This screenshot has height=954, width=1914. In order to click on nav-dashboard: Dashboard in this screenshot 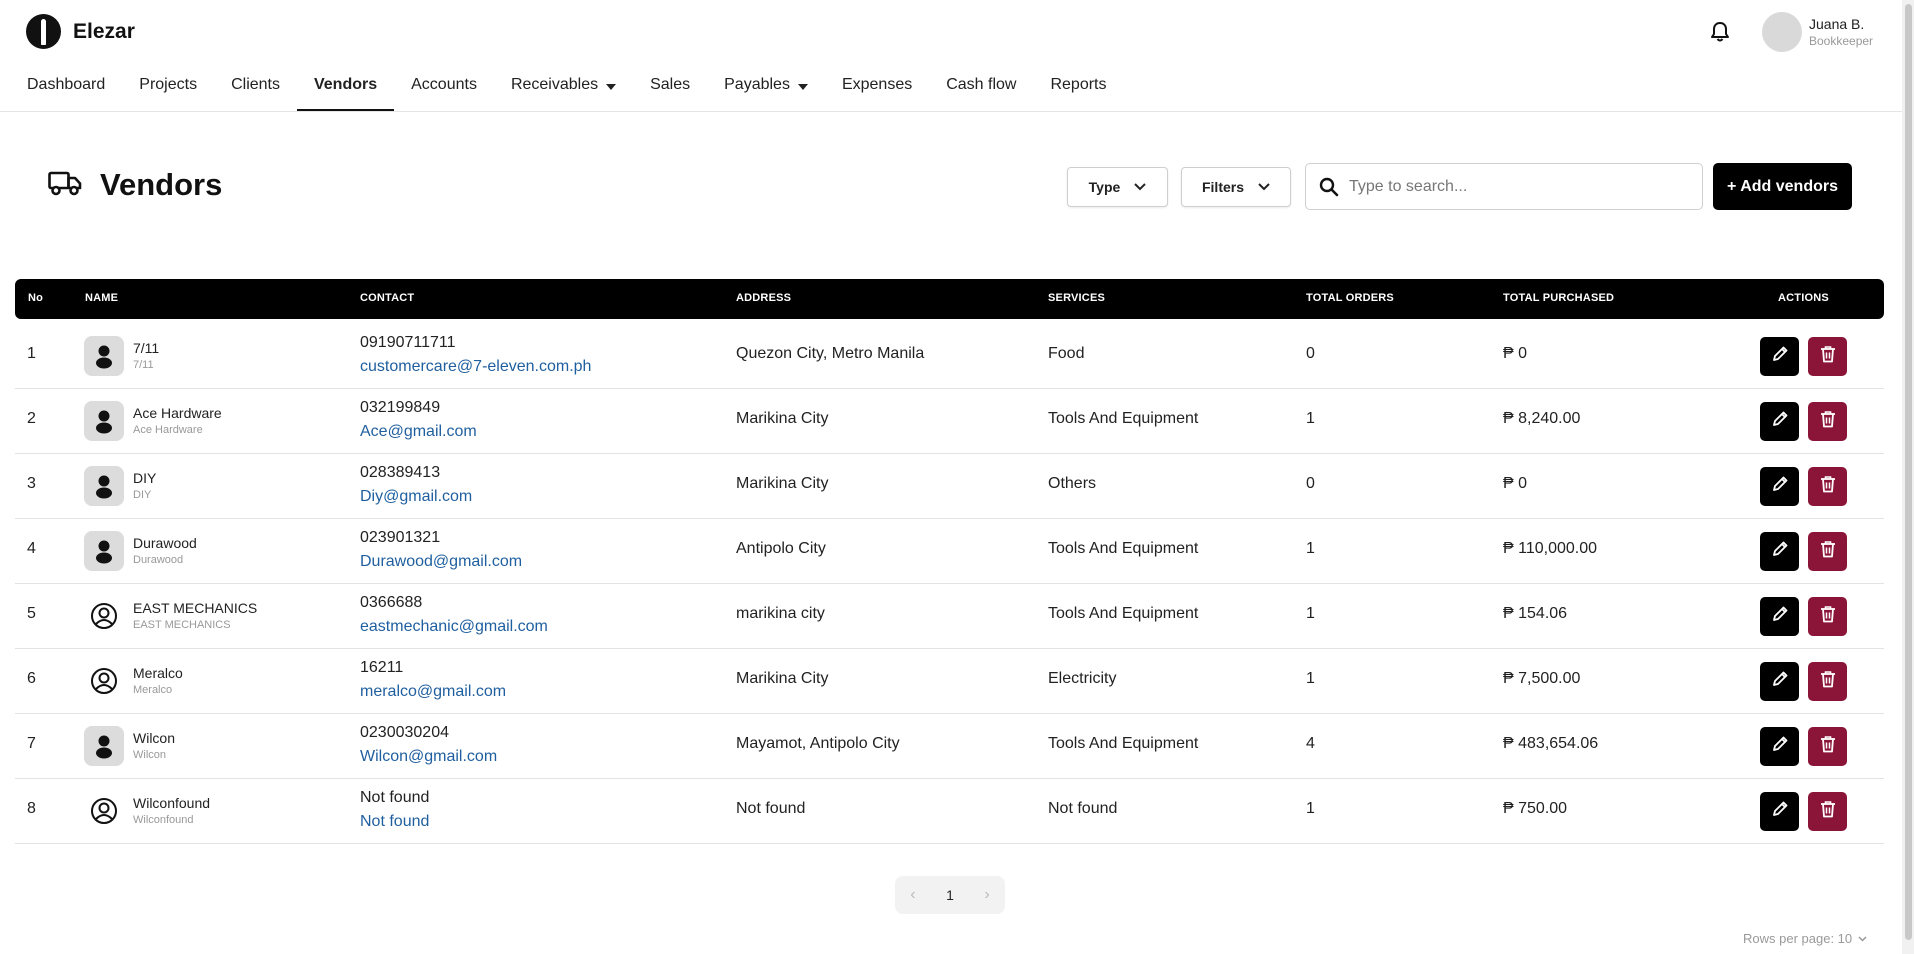, I will do `click(66, 89)`.